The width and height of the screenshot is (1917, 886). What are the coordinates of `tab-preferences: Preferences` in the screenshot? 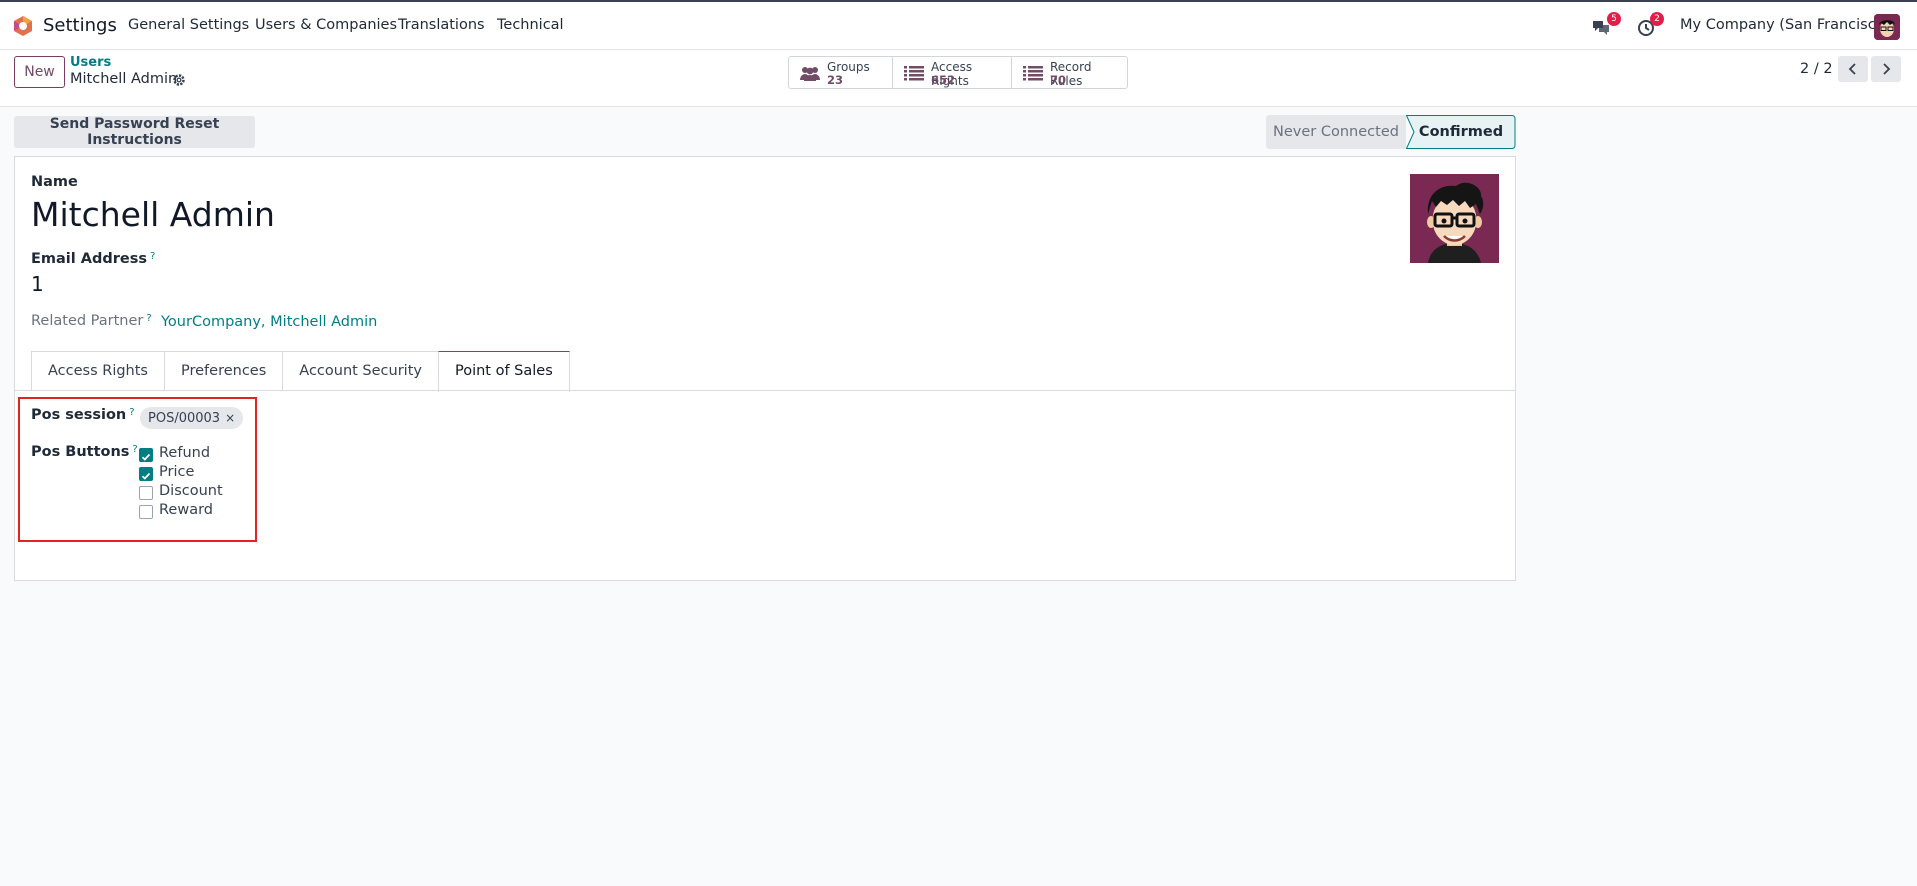 It's located at (223, 371).